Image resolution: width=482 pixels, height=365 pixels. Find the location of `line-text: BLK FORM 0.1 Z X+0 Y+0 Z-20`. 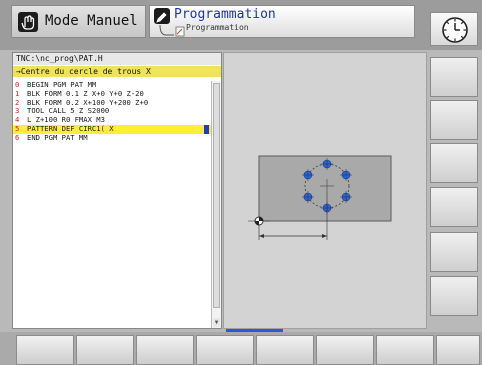

line-text: BLK FORM 0.1 Z X+0 Y+0 Z-20 is located at coordinates (85, 93).